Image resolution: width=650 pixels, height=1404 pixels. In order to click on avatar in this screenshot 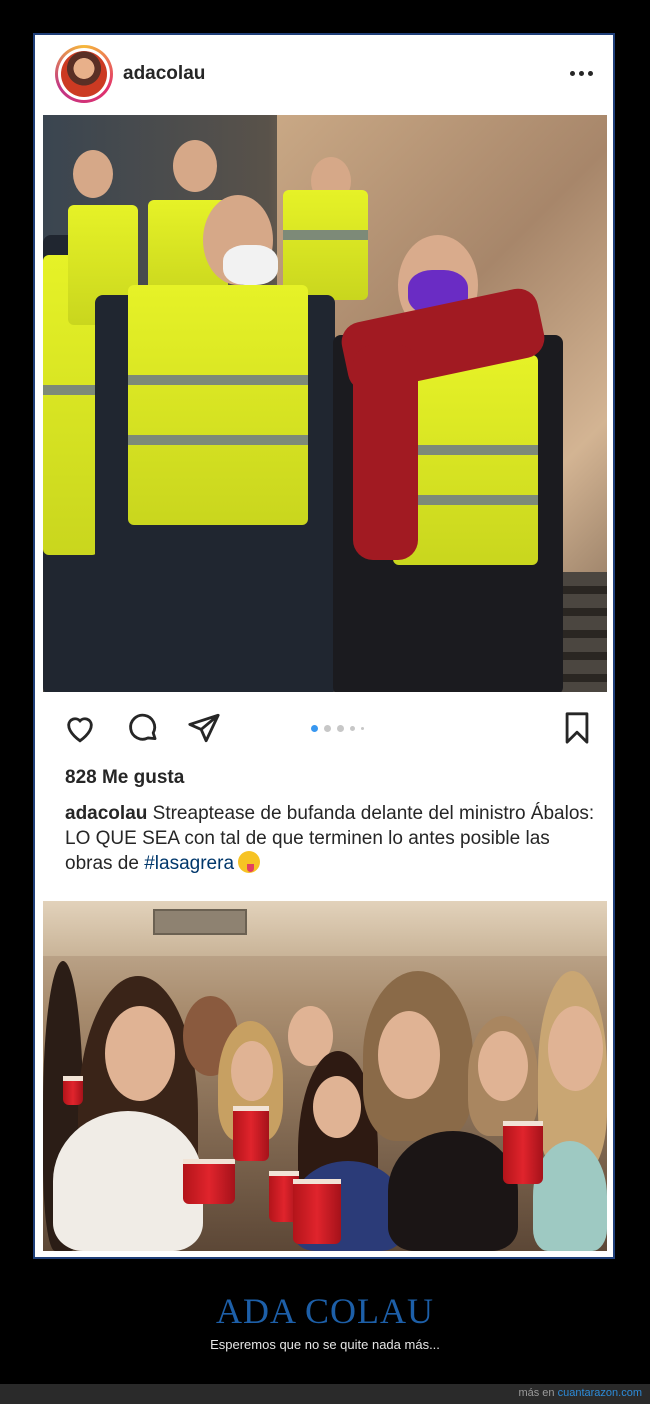, I will do `click(84, 74)`.